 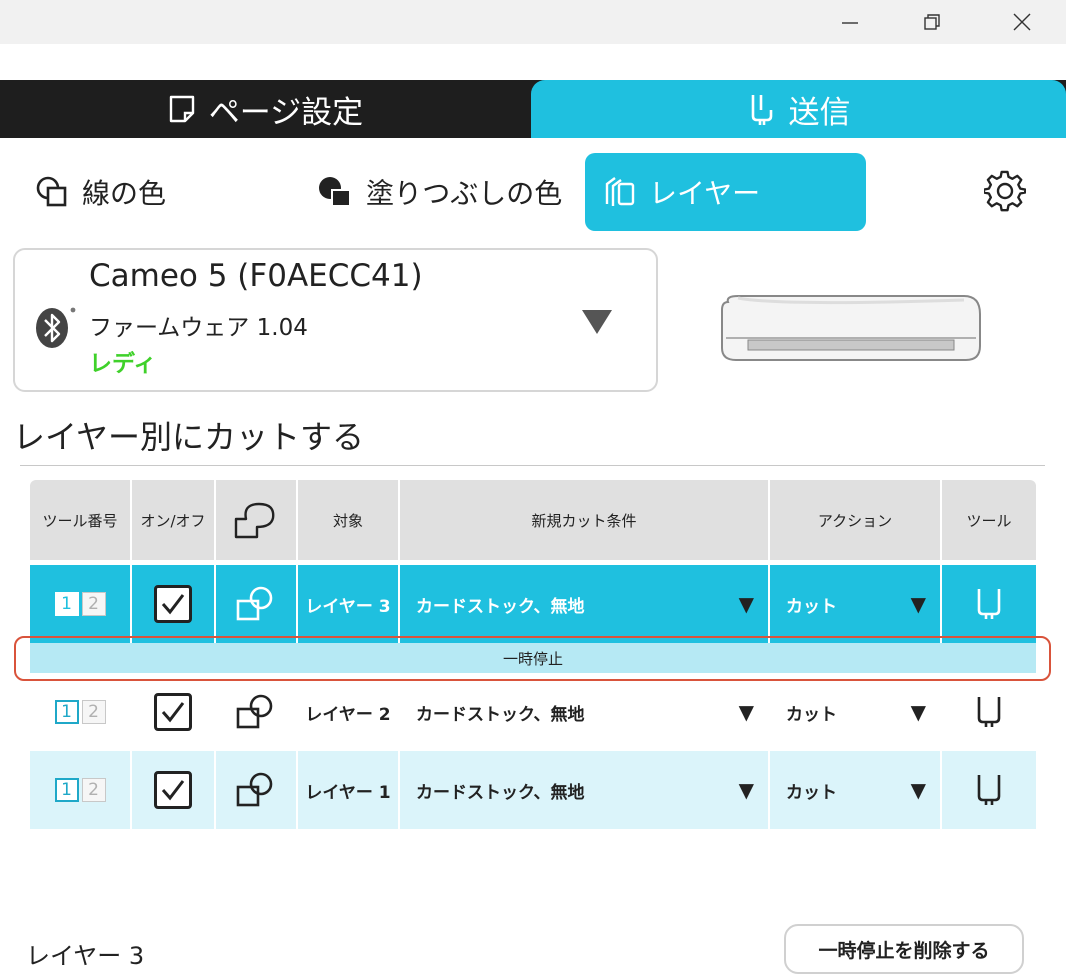 I want to click on subtab-line-color-label: 線の色, so click(x=124, y=193).